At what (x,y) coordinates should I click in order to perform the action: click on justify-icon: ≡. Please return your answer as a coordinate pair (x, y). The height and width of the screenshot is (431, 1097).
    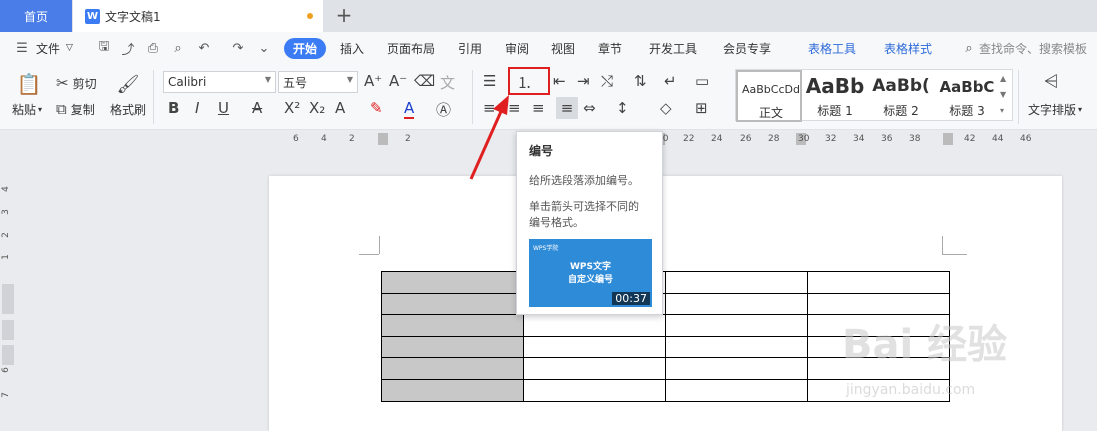
    Looking at the image, I should click on (567, 108).